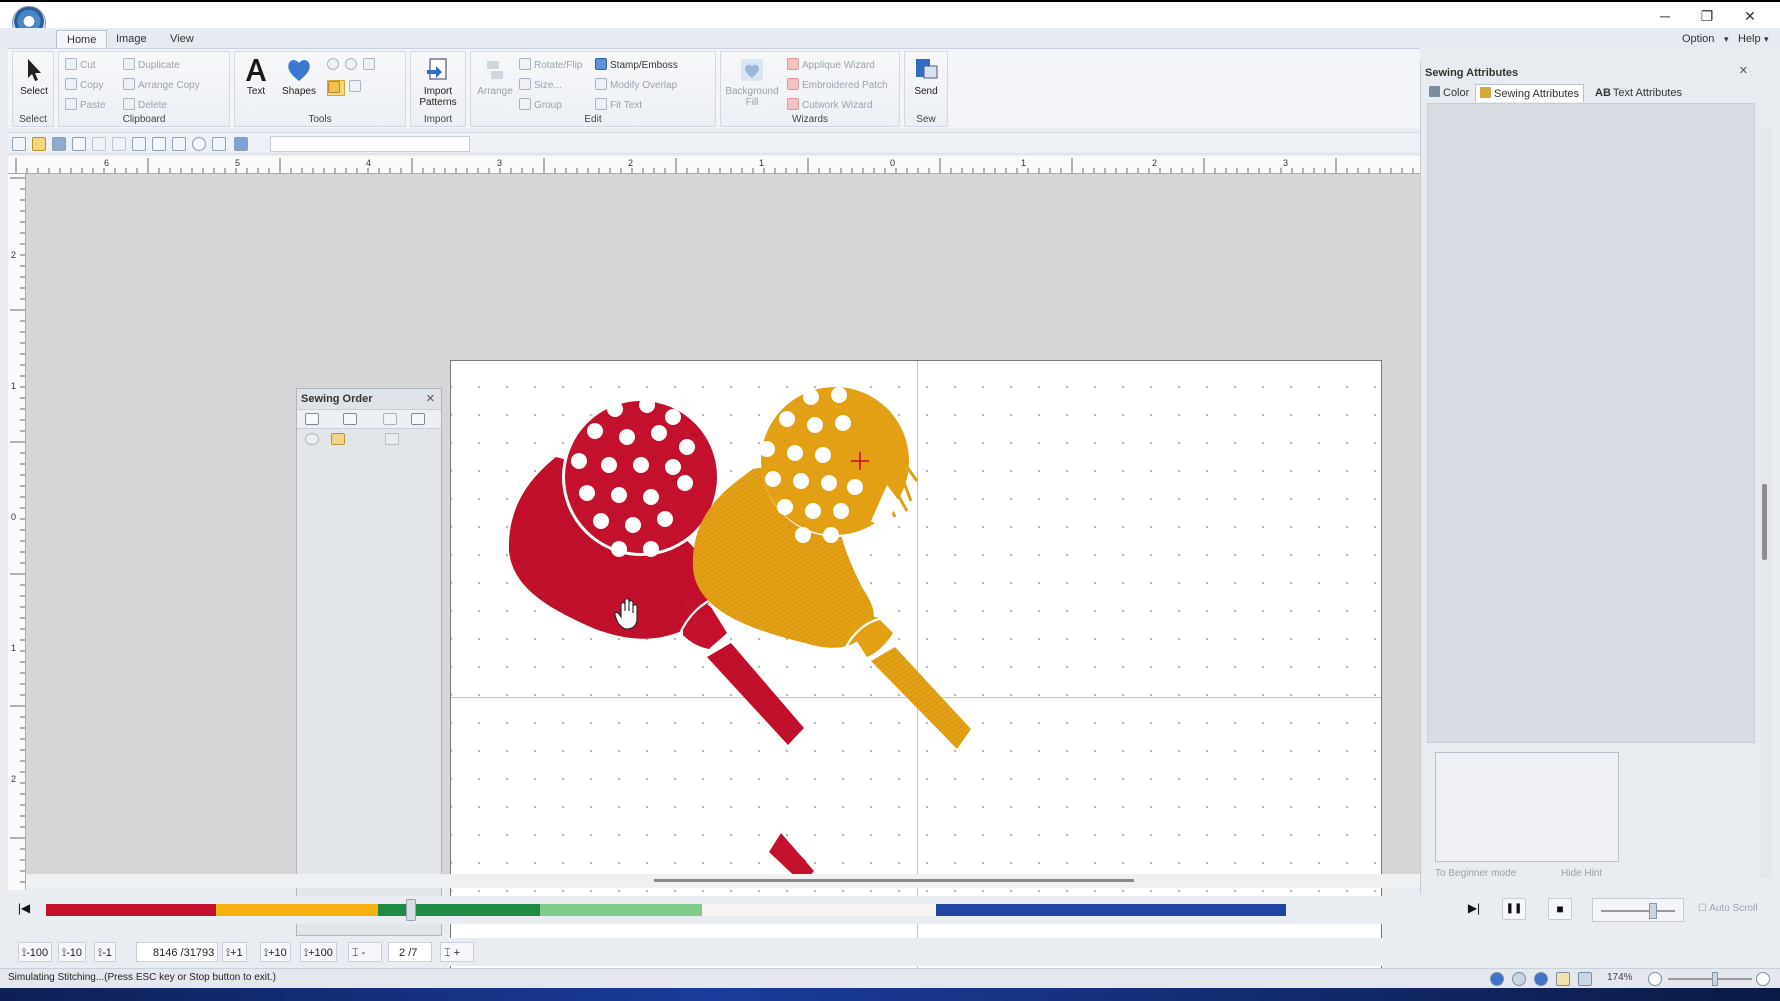 This screenshot has height=1001, width=1780. What do you see at coordinates (1560, 909) in the screenshot?
I see `stop-button: ■` at bounding box center [1560, 909].